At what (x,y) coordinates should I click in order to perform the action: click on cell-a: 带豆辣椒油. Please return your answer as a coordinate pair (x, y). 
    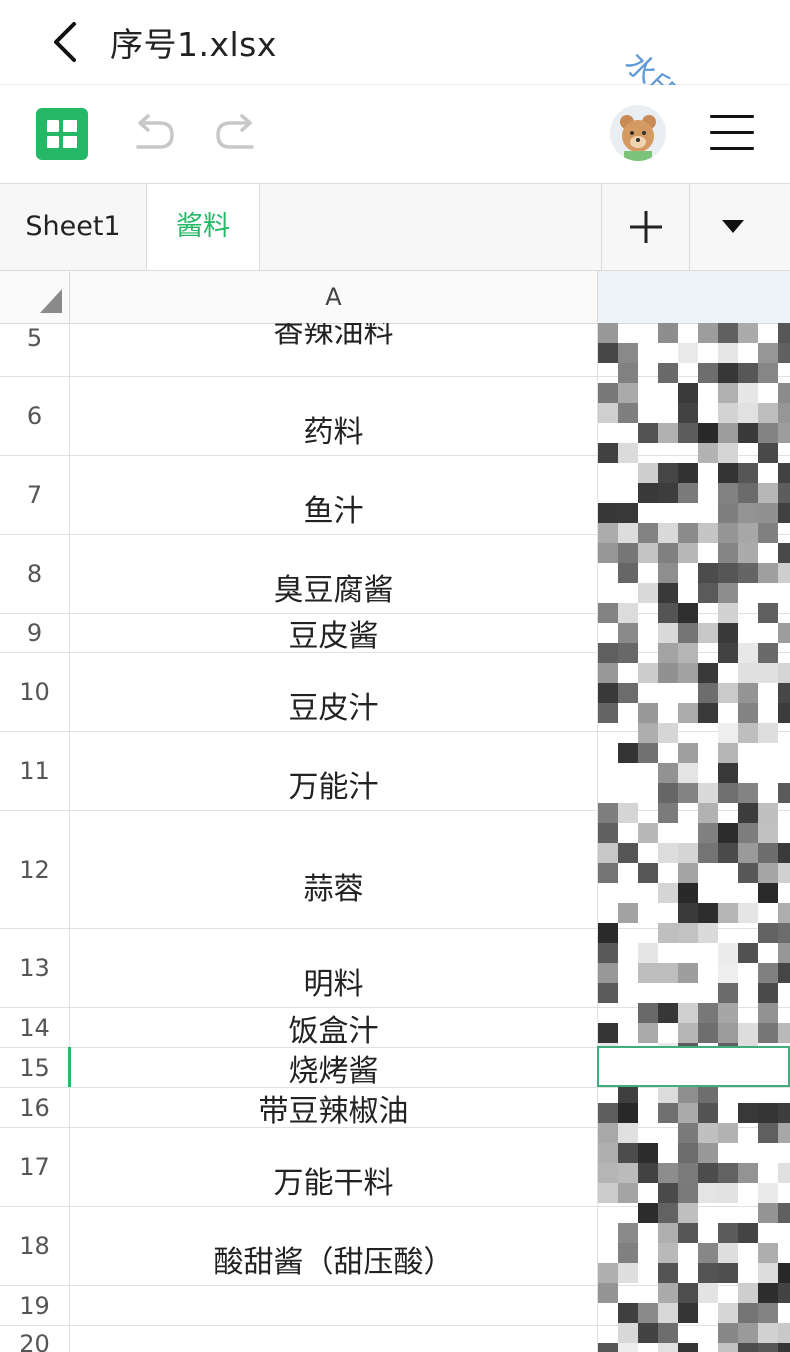
    Looking at the image, I should click on (334, 1108).